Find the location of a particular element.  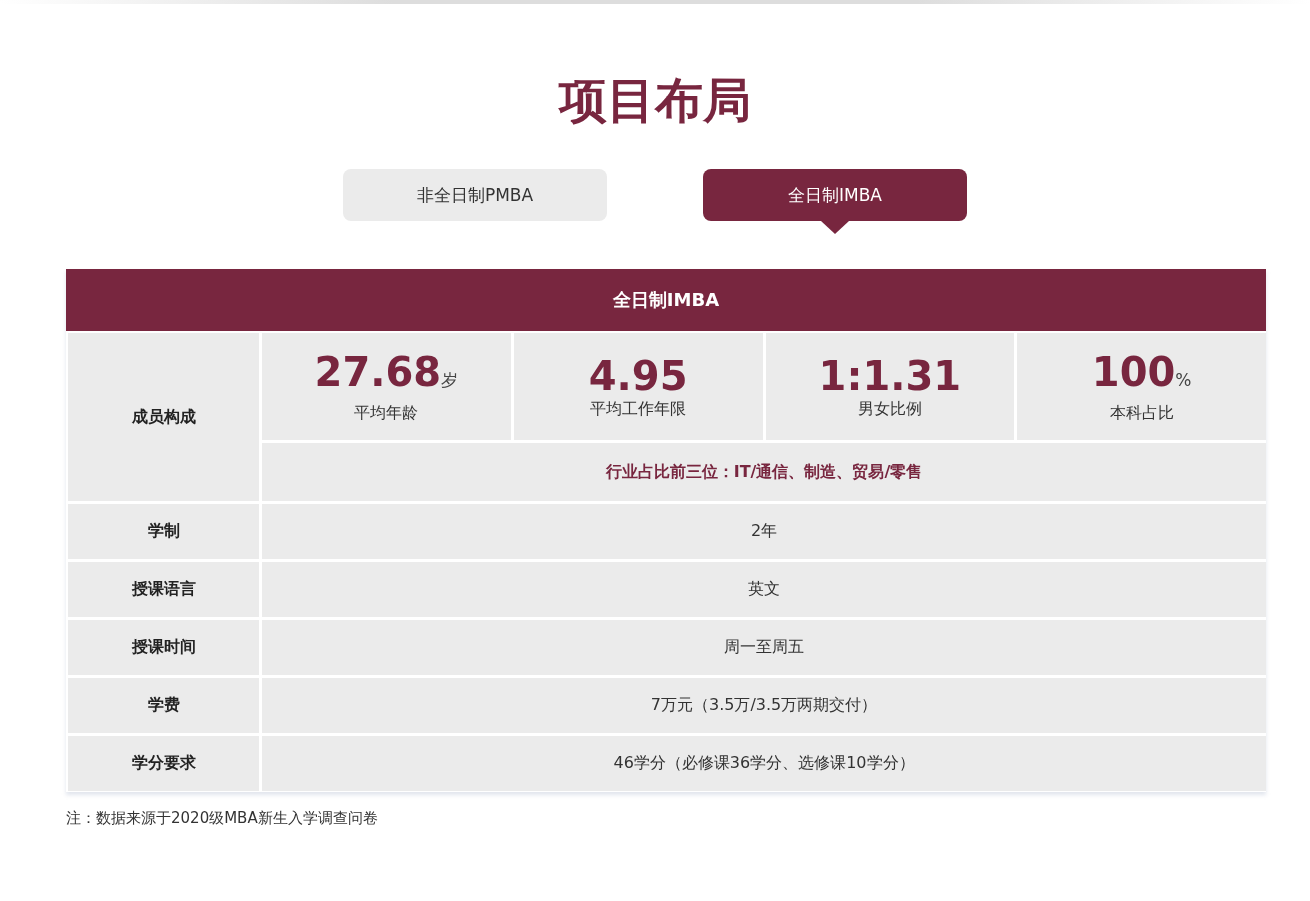

row-label: 成员构成 is located at coordinates (163, 417).